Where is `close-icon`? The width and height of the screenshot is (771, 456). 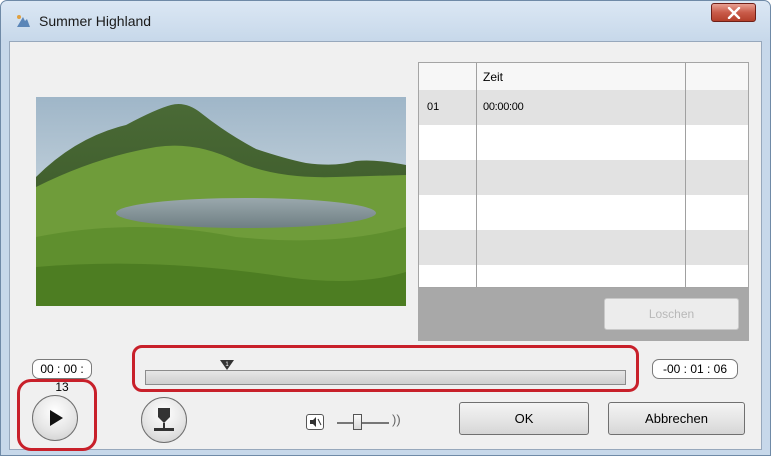 close-icon is located at coordinates (734, 13).